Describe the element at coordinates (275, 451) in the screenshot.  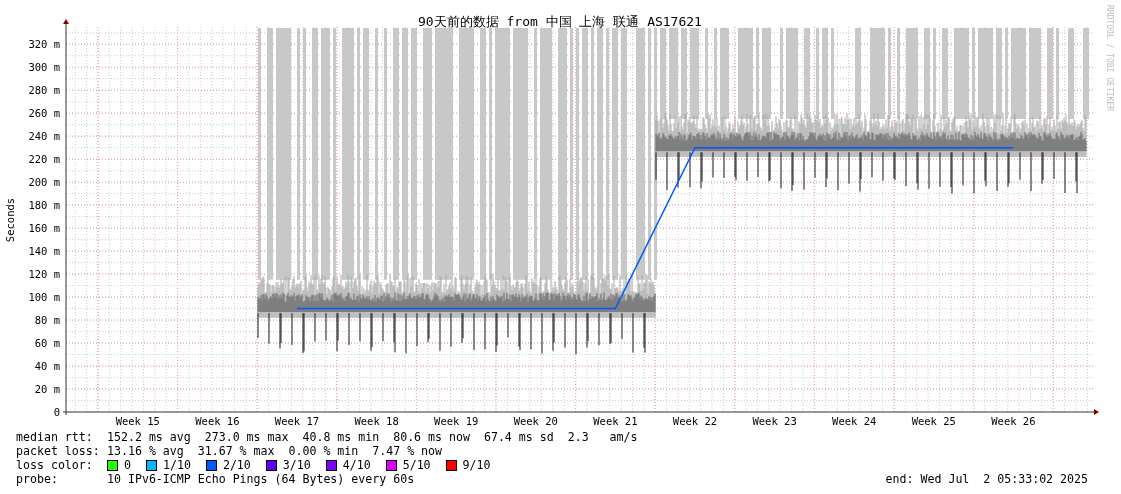
I see `legend-value: 13.16 % avg 31.67 % max 0.00 % min 7.47 % now` at that location.